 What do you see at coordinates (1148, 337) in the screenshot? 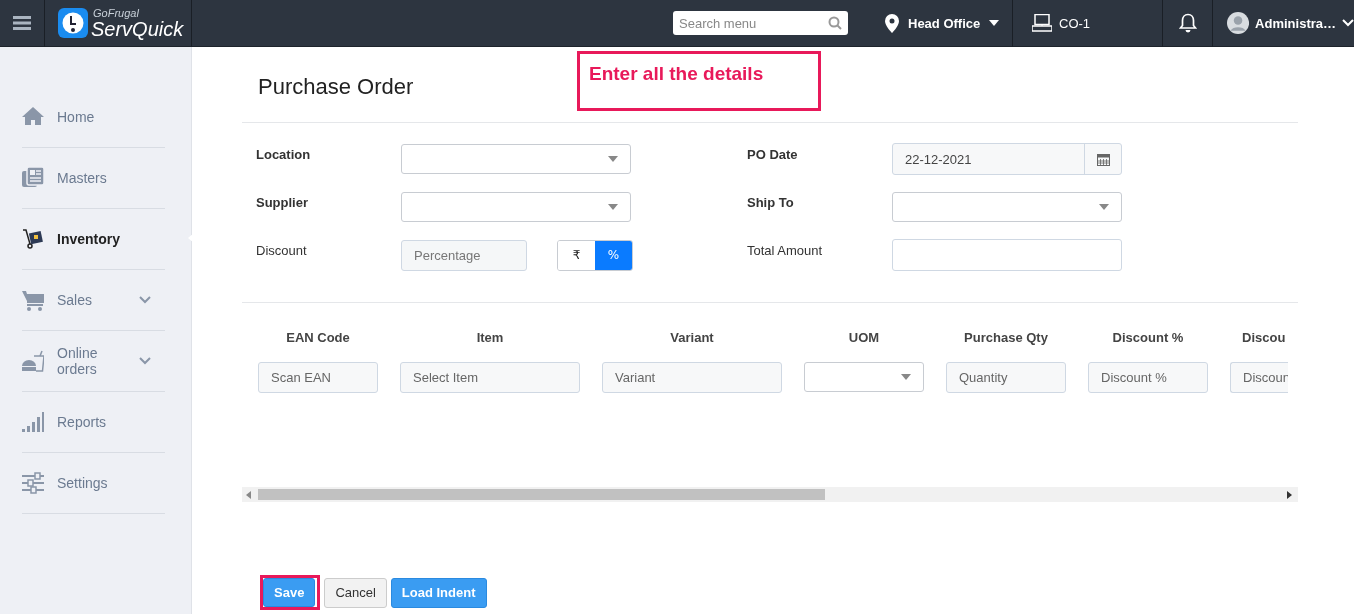
I see `column-header: Discount %` at bounding box center [1148, 337].